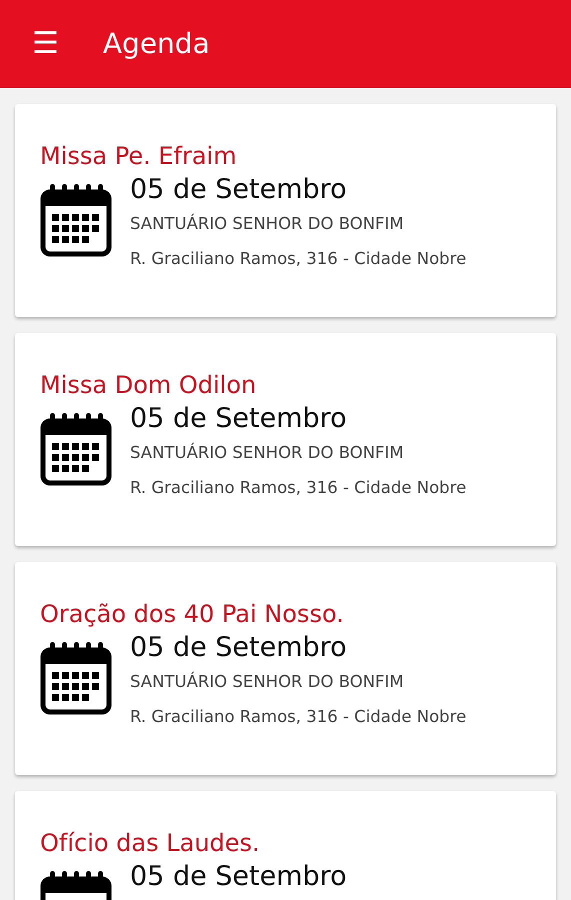  I want to click on event-title: Missa Pe. Efraim, so click(139, 156).